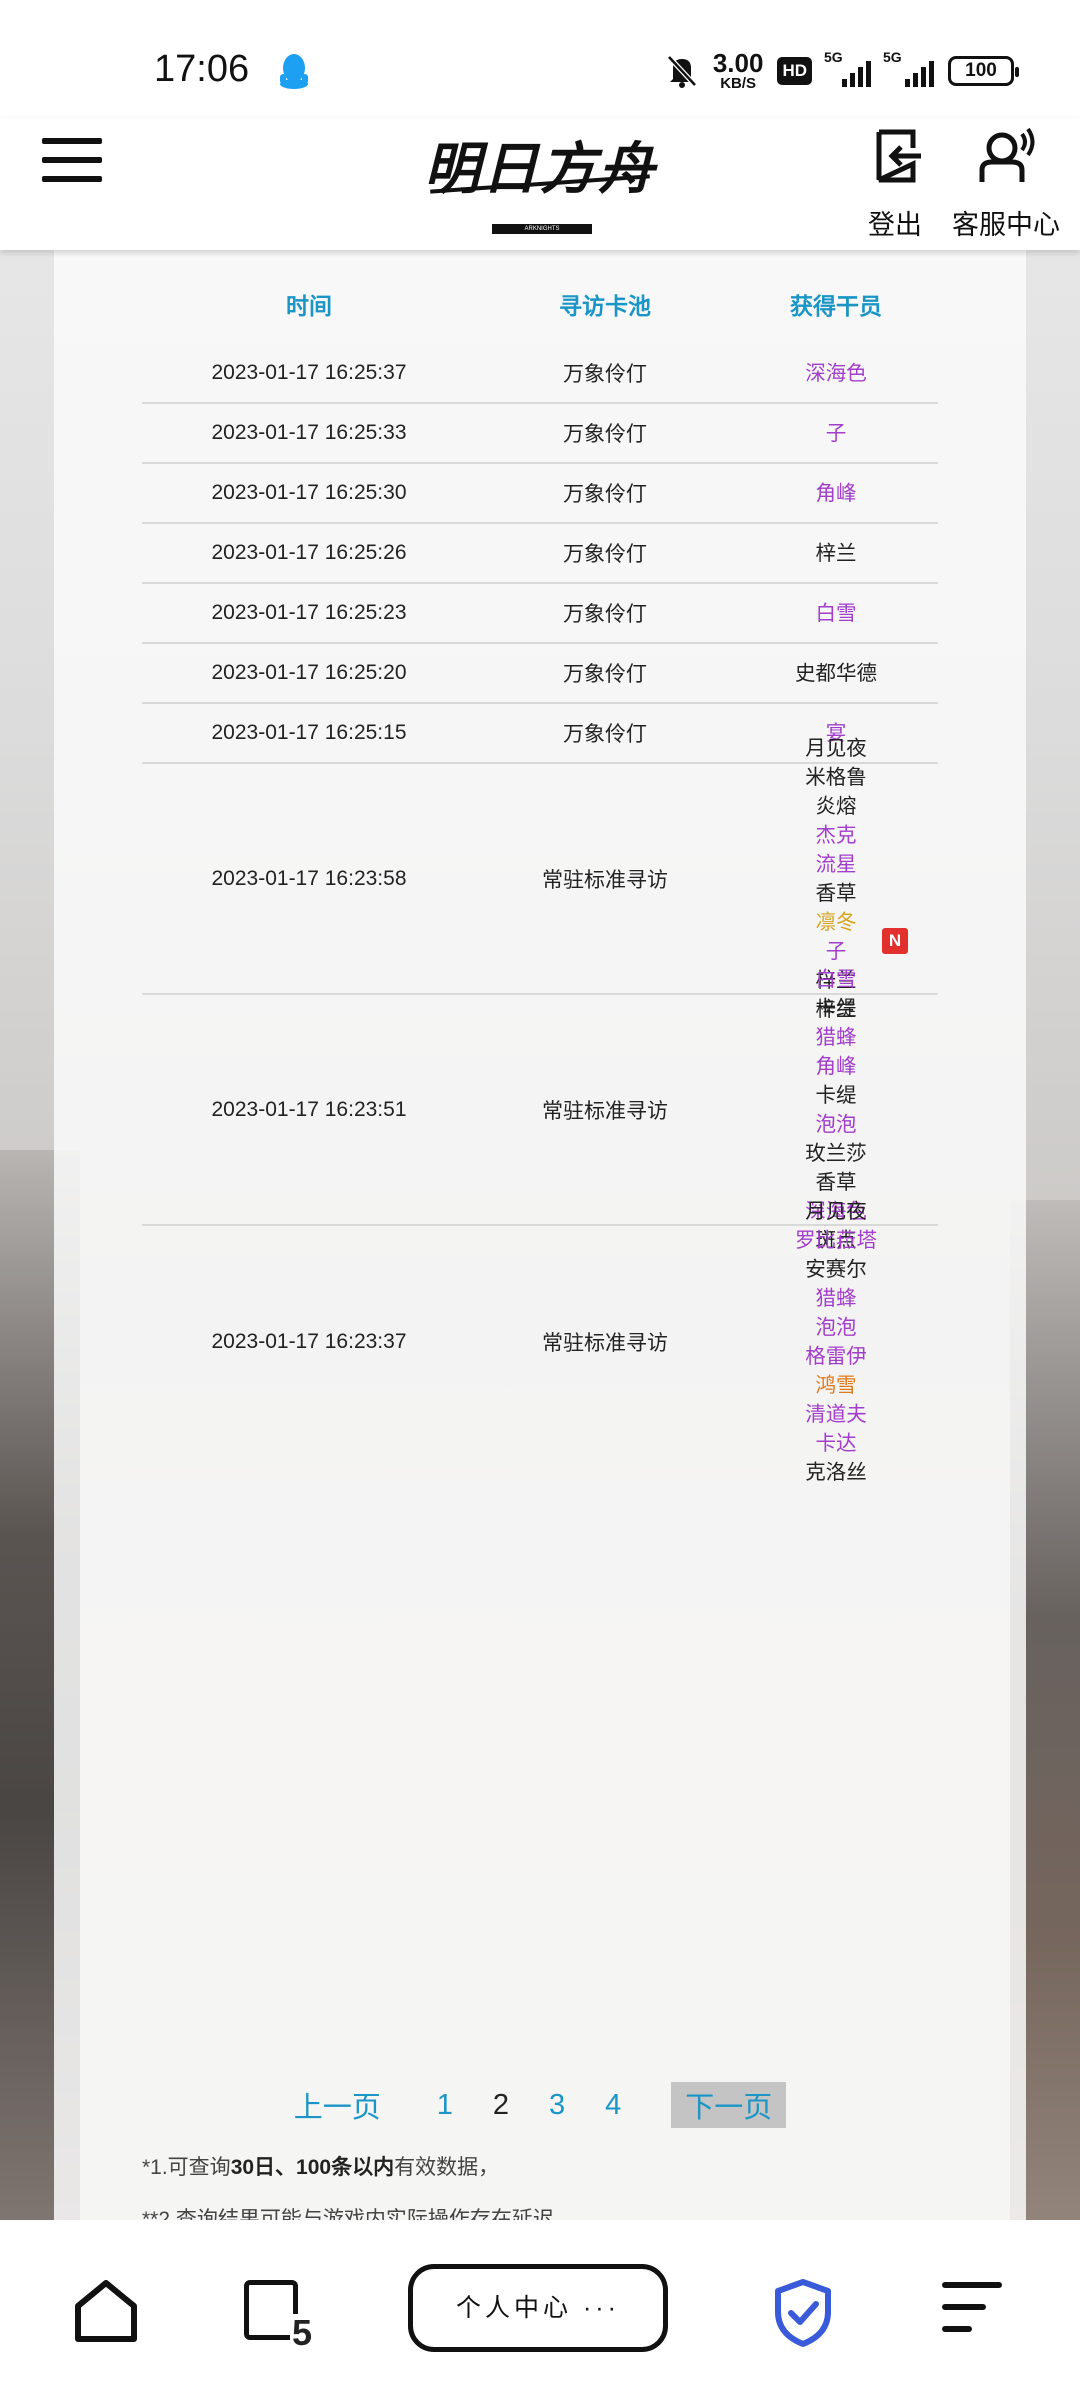 Image resolution: width=1080 pixels, height=2400 pixels. What do you see at coordinates (892, 56) in the screenshot?
I see `signal-label-2: 5G` at bounding box center [892, 56].